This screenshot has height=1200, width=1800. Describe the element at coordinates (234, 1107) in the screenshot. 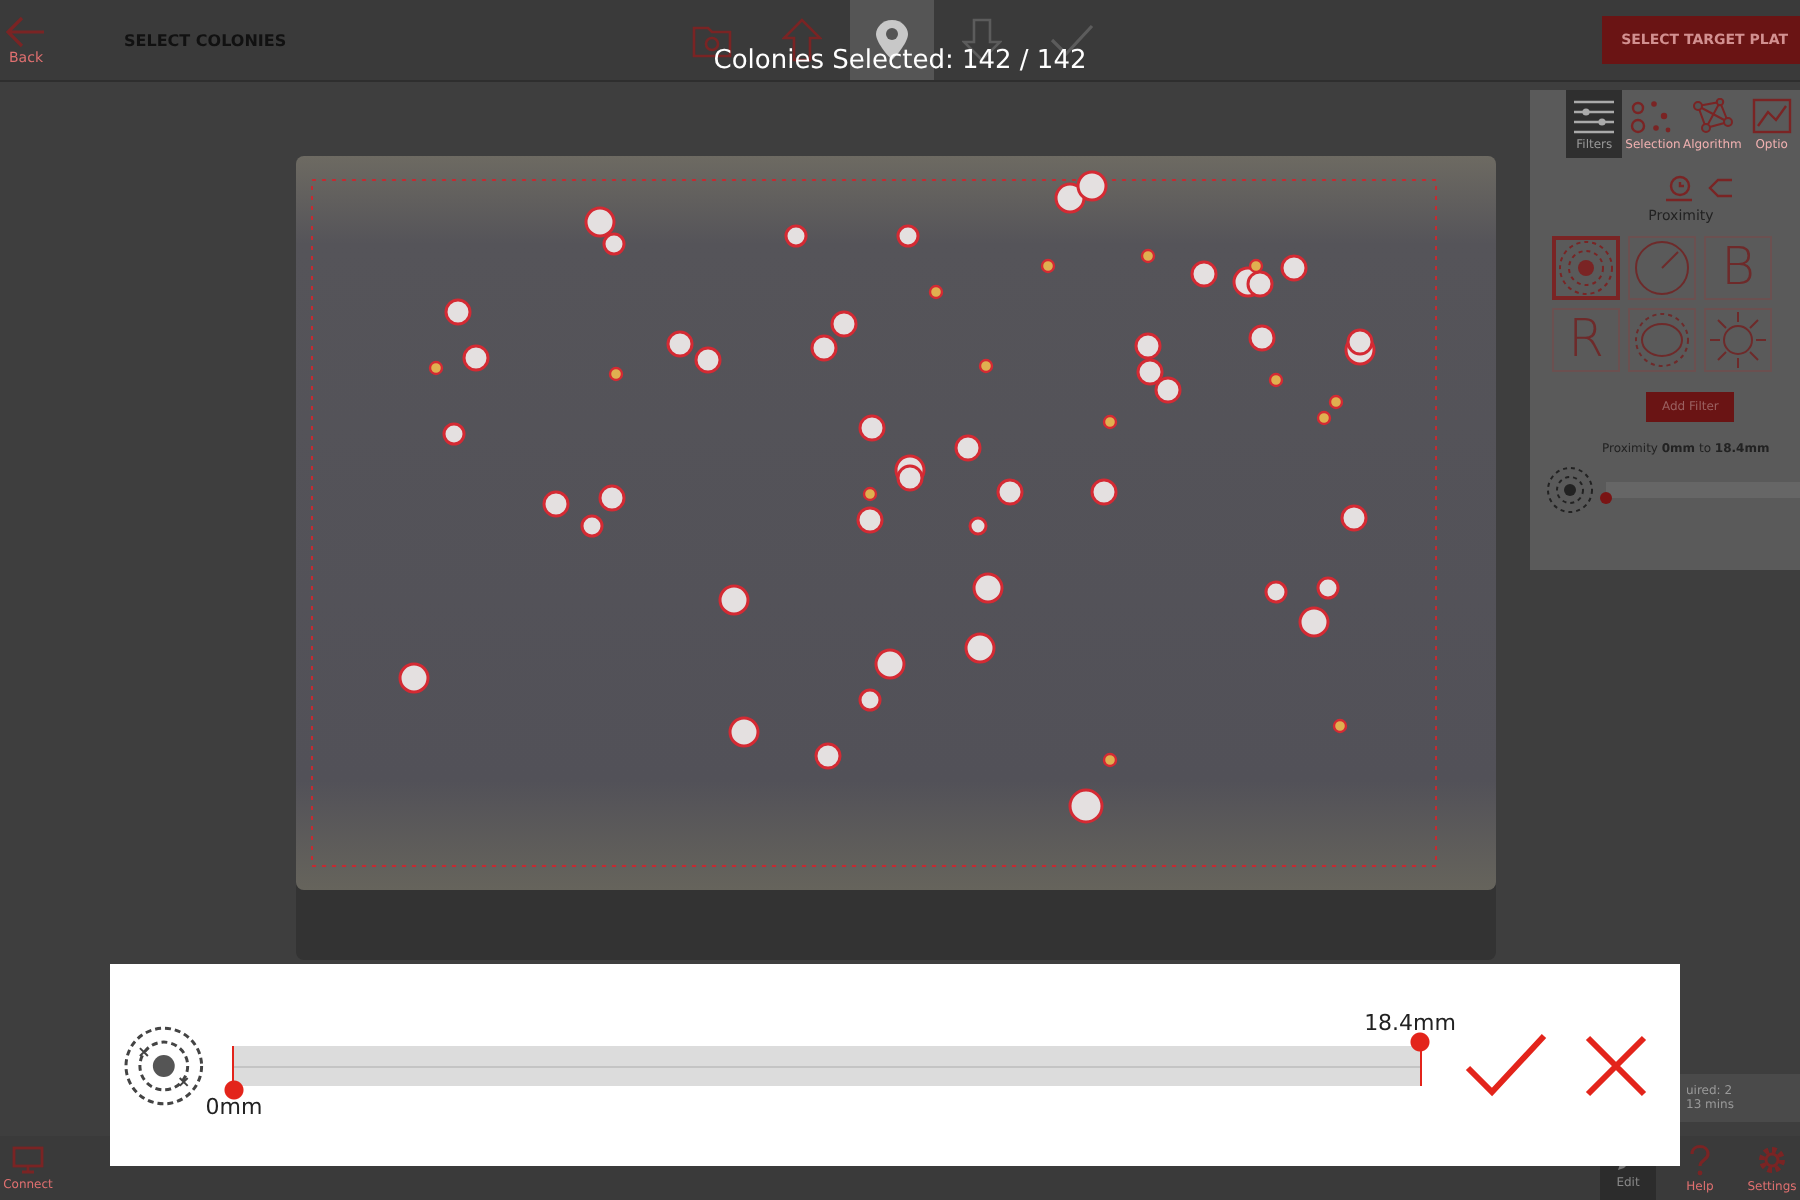

I see `min-value-label: 0mm` at that location.